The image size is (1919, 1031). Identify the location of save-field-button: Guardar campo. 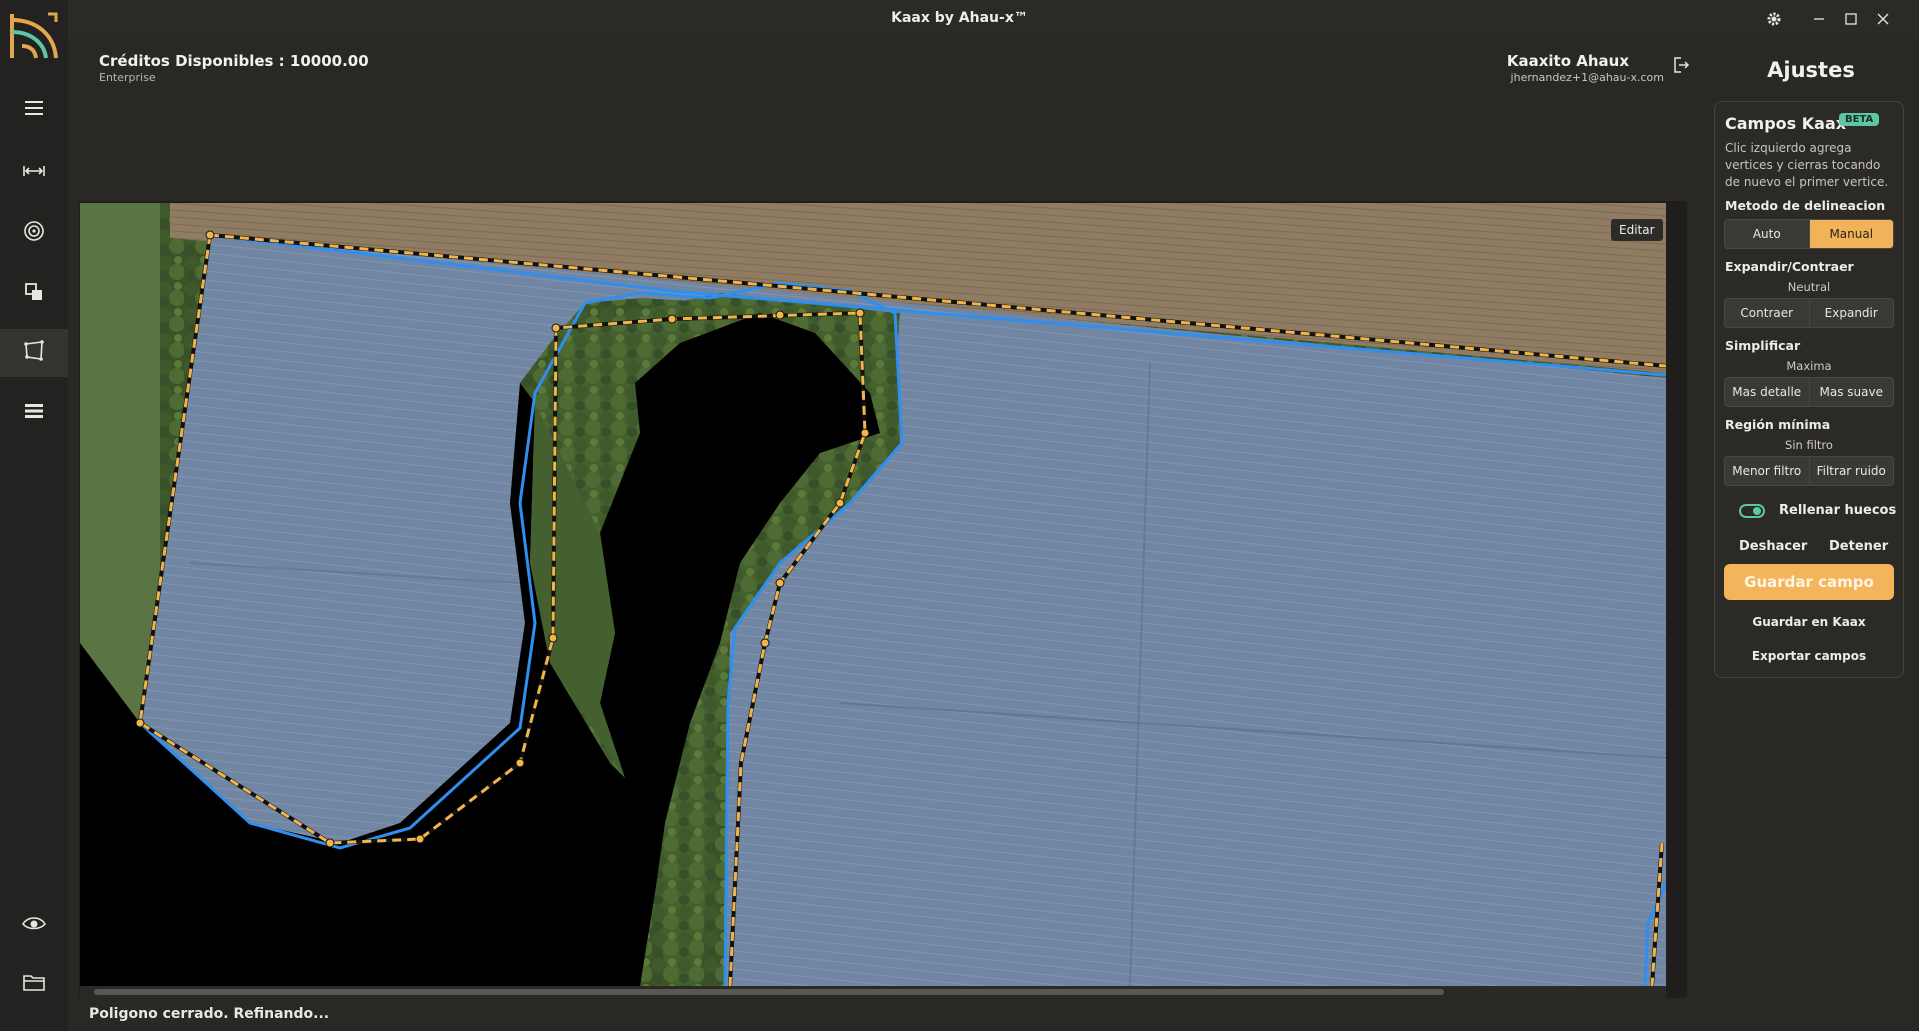
(1809, 582).